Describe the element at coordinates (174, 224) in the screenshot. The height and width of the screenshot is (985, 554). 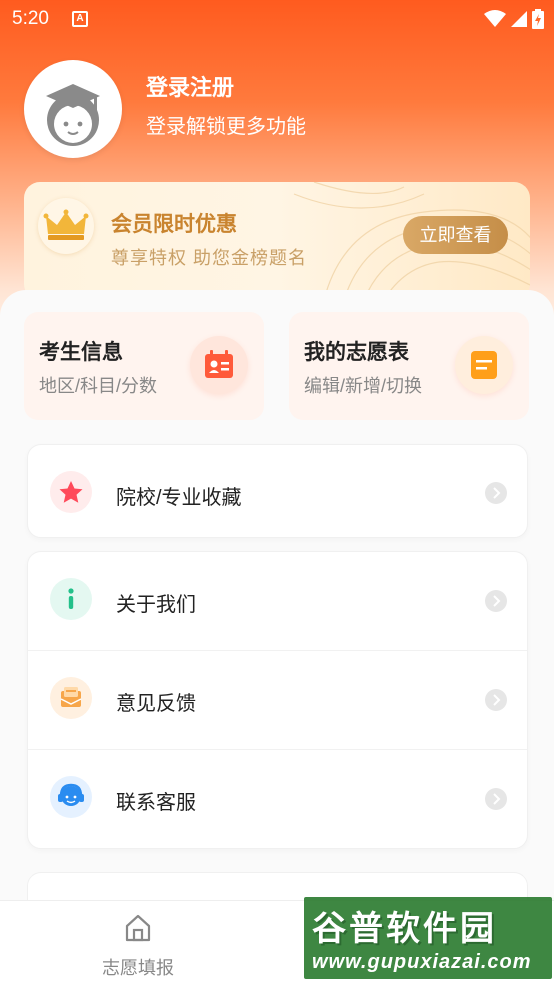
I see `vip-title: 会员限时优惠` at that location.